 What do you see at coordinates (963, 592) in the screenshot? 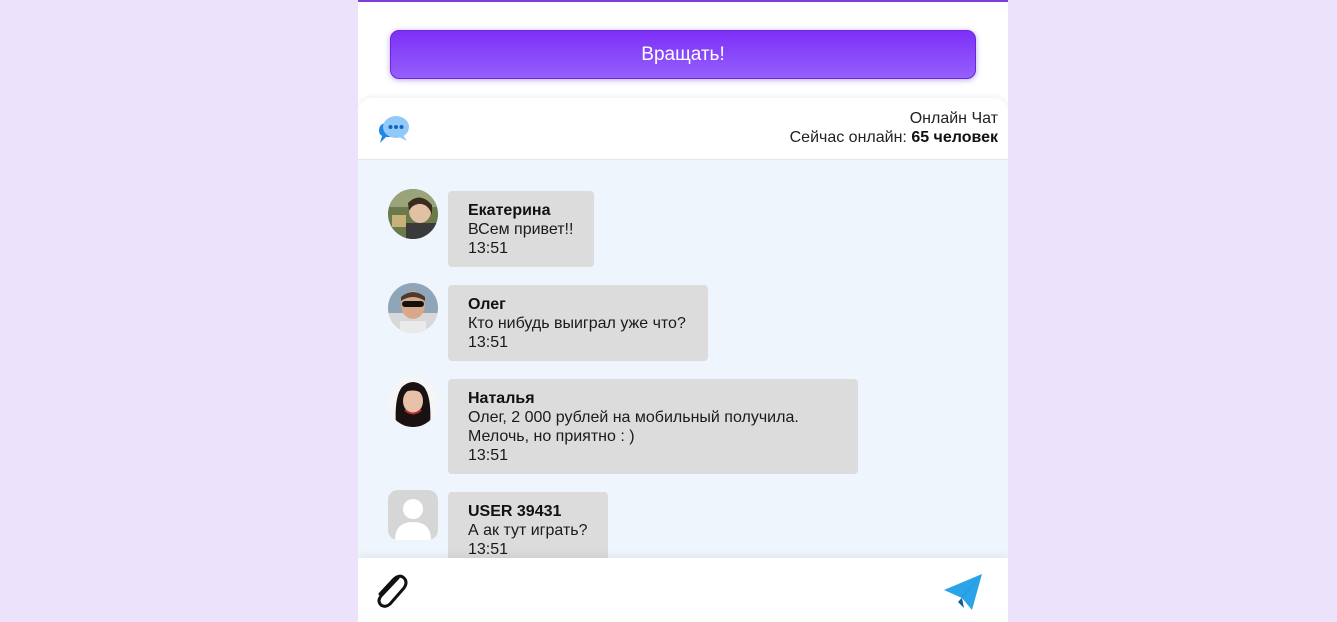
I see `paper-plane-icon` at bounding box center [963, 592].